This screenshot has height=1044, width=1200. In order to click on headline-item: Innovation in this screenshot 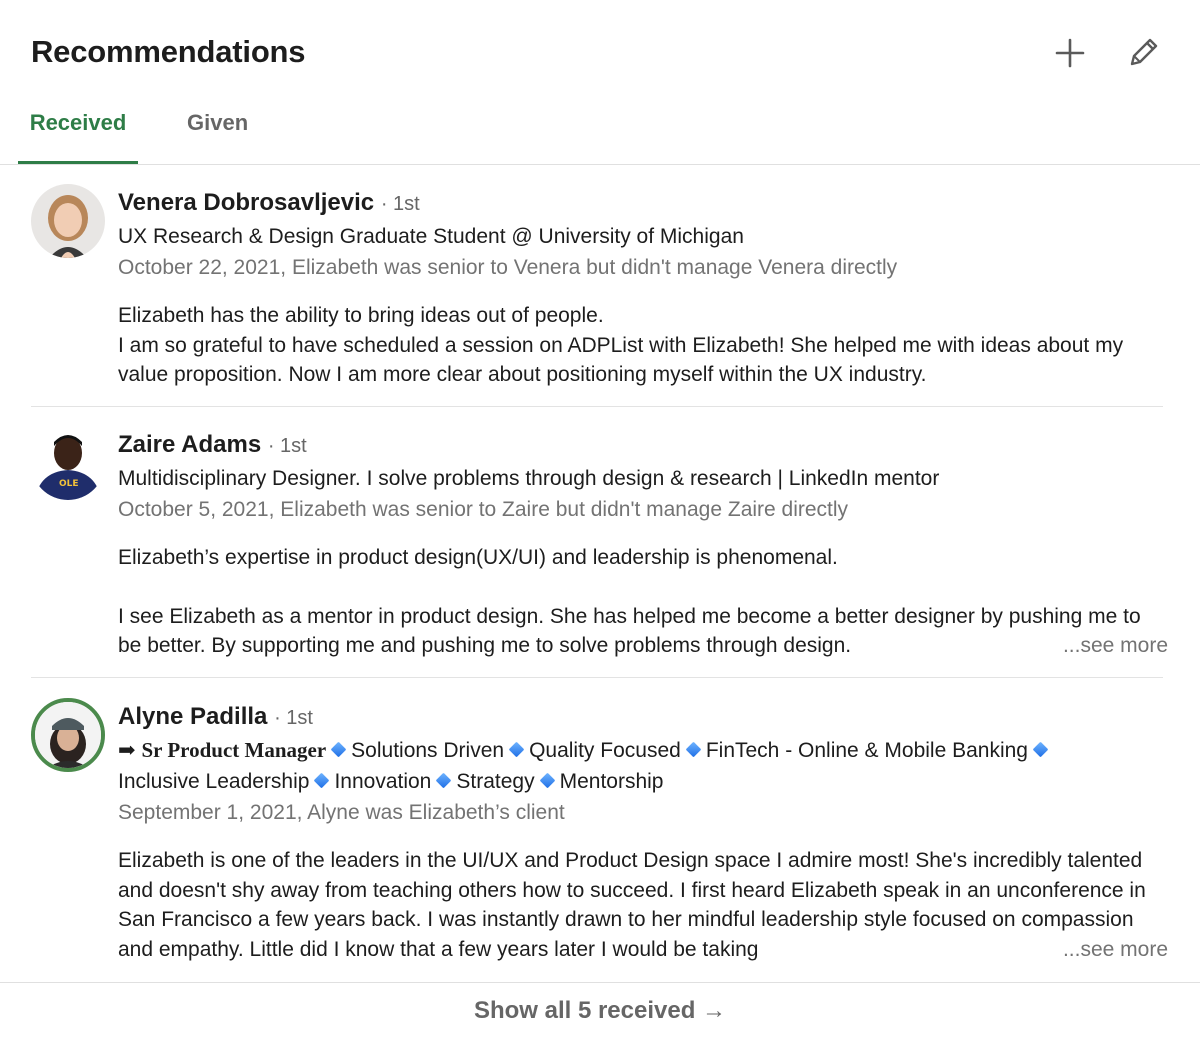, I will do `click(383, 781)`.